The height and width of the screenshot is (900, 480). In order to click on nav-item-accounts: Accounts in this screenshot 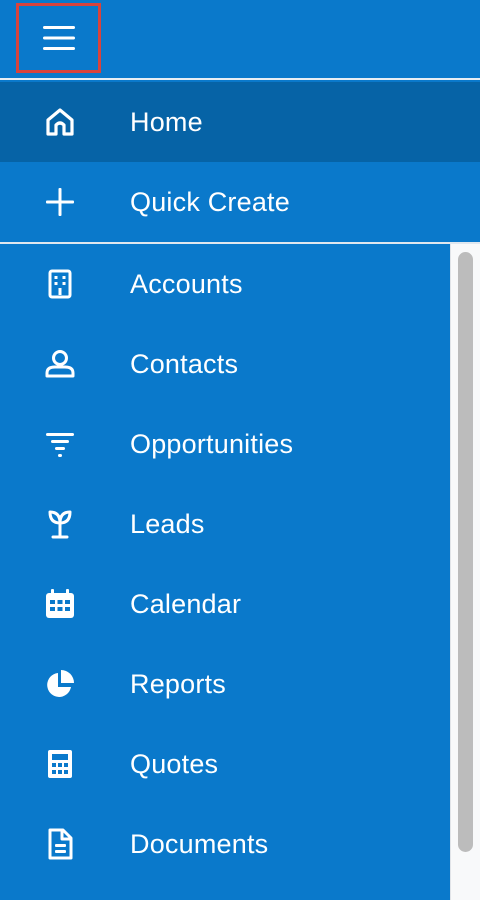, I will do `click(225, 284)`.